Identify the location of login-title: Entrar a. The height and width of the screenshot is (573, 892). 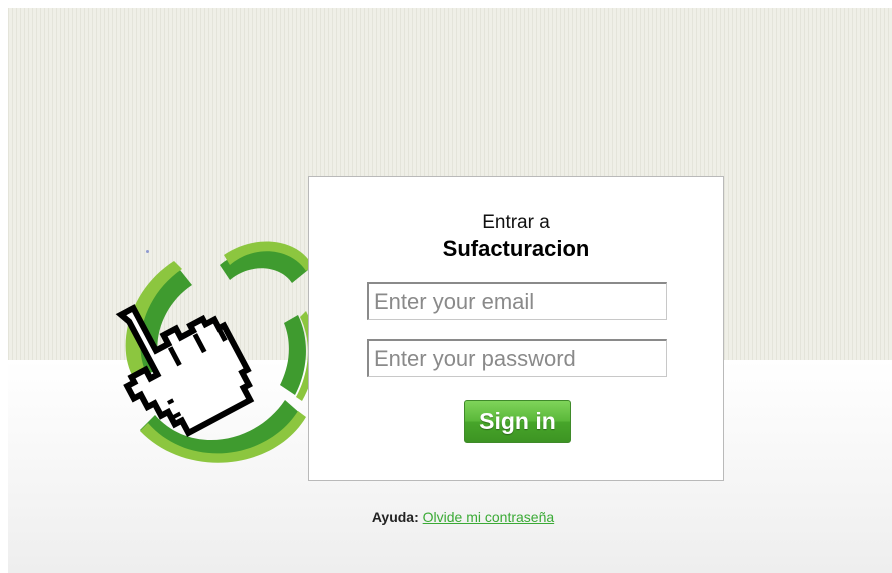
(516, 222).